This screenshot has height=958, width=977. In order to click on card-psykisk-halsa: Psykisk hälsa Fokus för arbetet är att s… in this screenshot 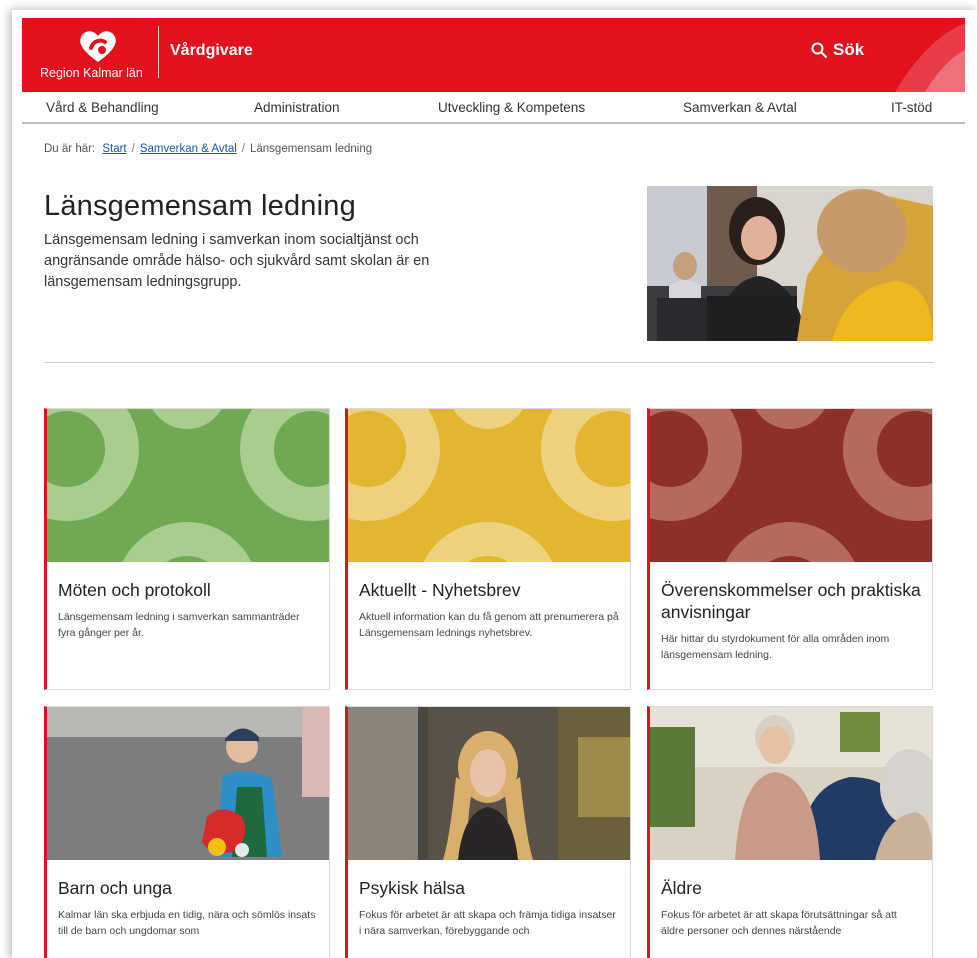, I will do `click(488, 832)`.